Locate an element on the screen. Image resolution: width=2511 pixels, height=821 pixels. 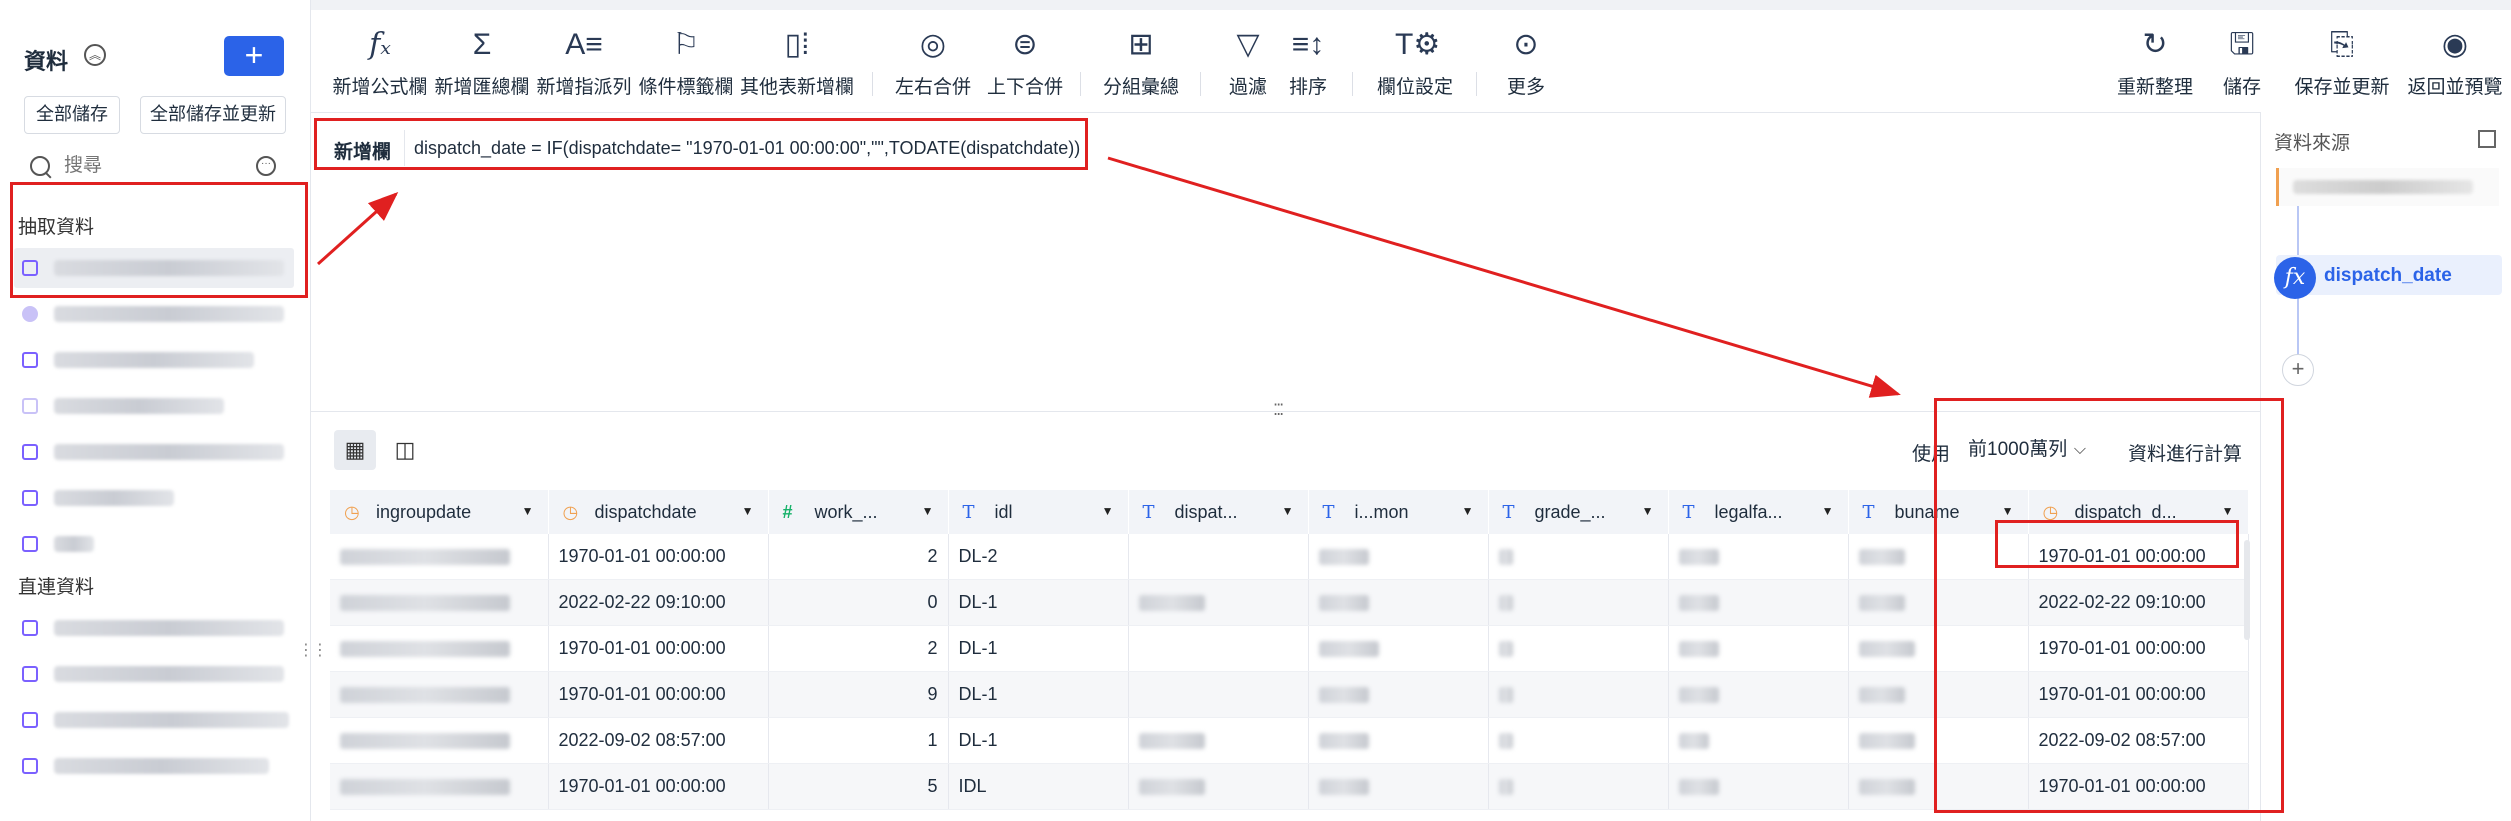
toolbar-field-settings: T⚙ 欄位設定 is located at coordinates (1415, 63).